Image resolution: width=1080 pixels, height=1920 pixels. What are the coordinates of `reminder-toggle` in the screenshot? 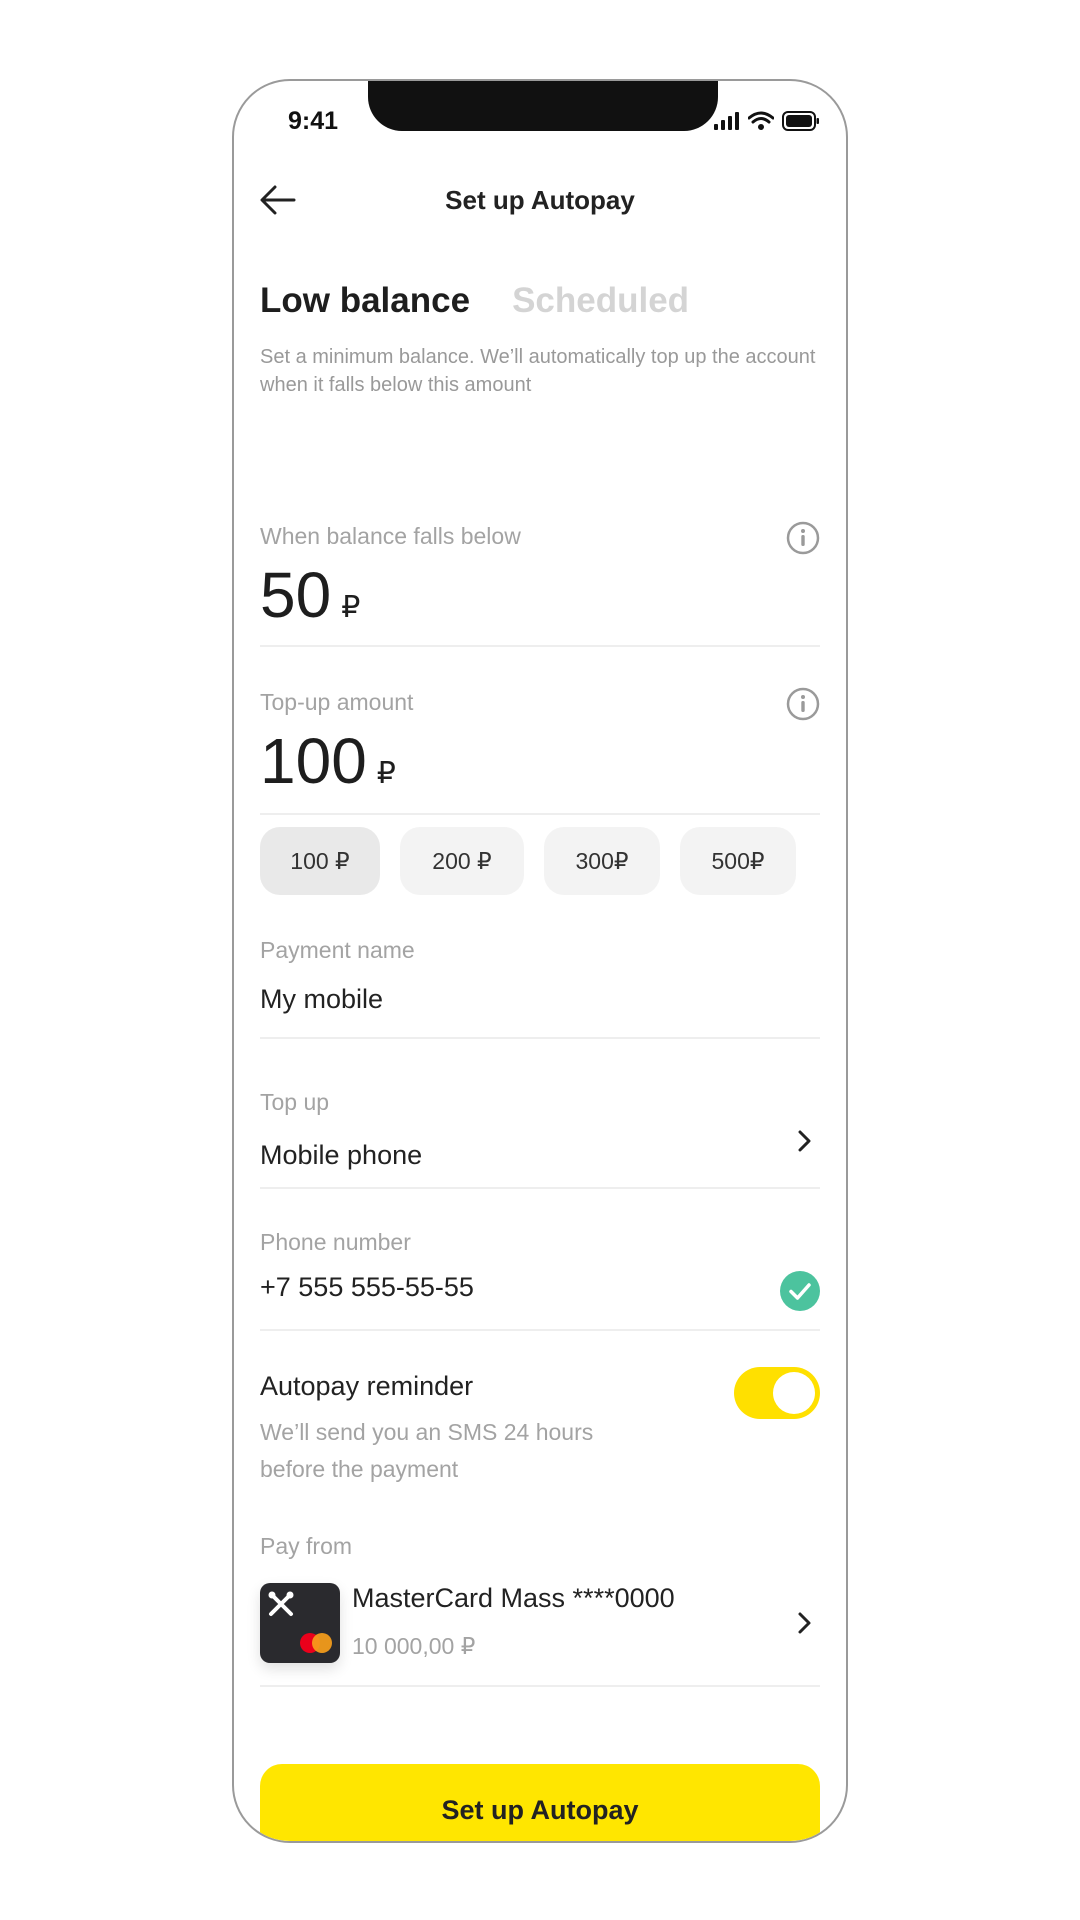 It's located at (777, 1393).